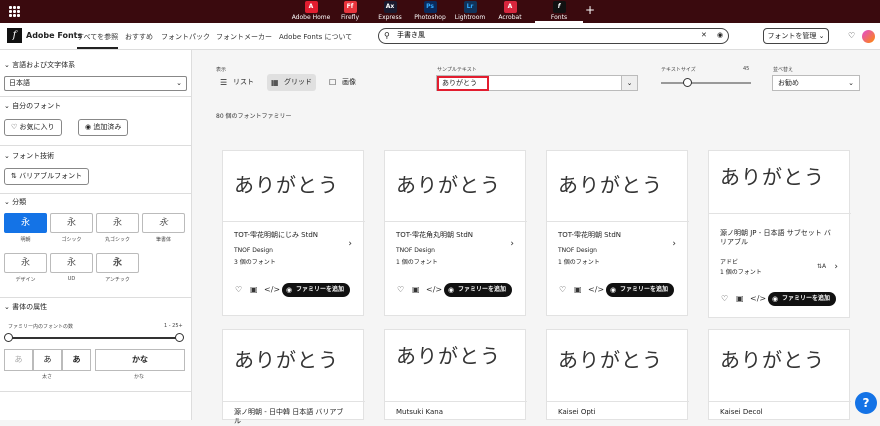 The height and width of the screenshot is (426, 880). Describe the element at coordinates (741, 272) in the screenshot. I see `font-count: 1 個のフォント` at that location.